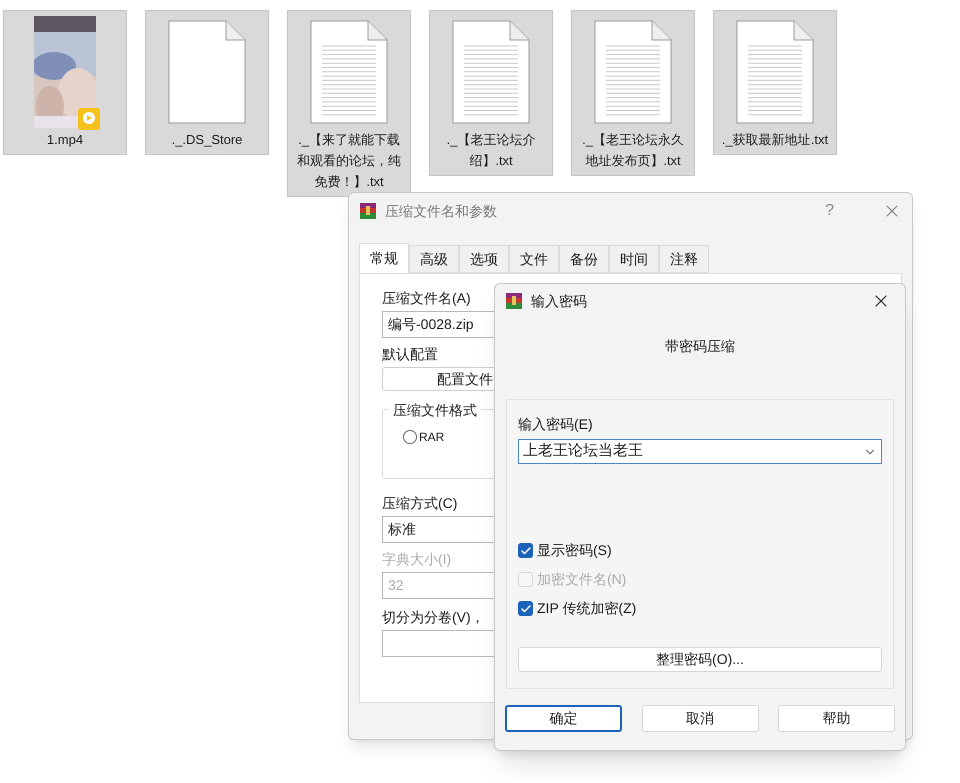  What do you see at coordinates (420, 503) in the screenshot?
I see `field-label: 压缩方式(C)` at bounding box center [420, 503].